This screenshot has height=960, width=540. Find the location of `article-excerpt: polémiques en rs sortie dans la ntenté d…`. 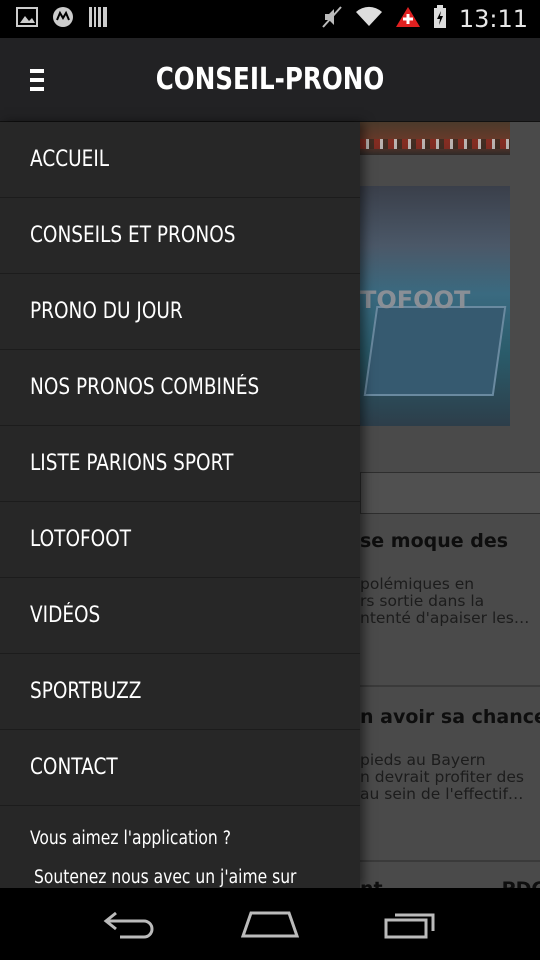

article-excerpt: polémiques en rs sortie dans la ntenté d… is located at coordinates (450, 601).